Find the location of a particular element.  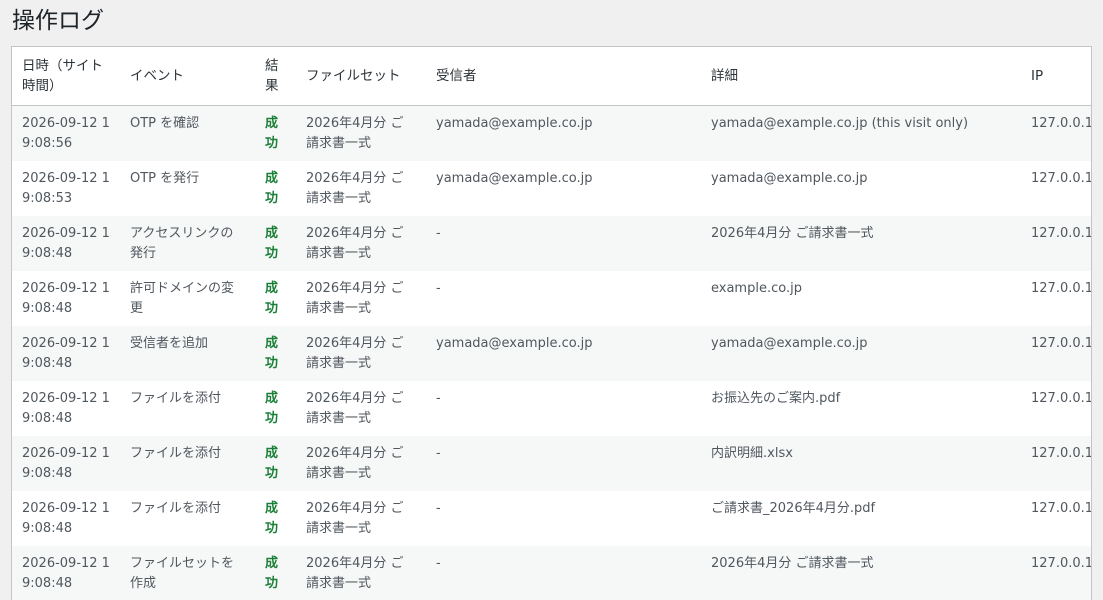

cell-event: アクセスリンクの発行 is located at coordinates (187, 243).